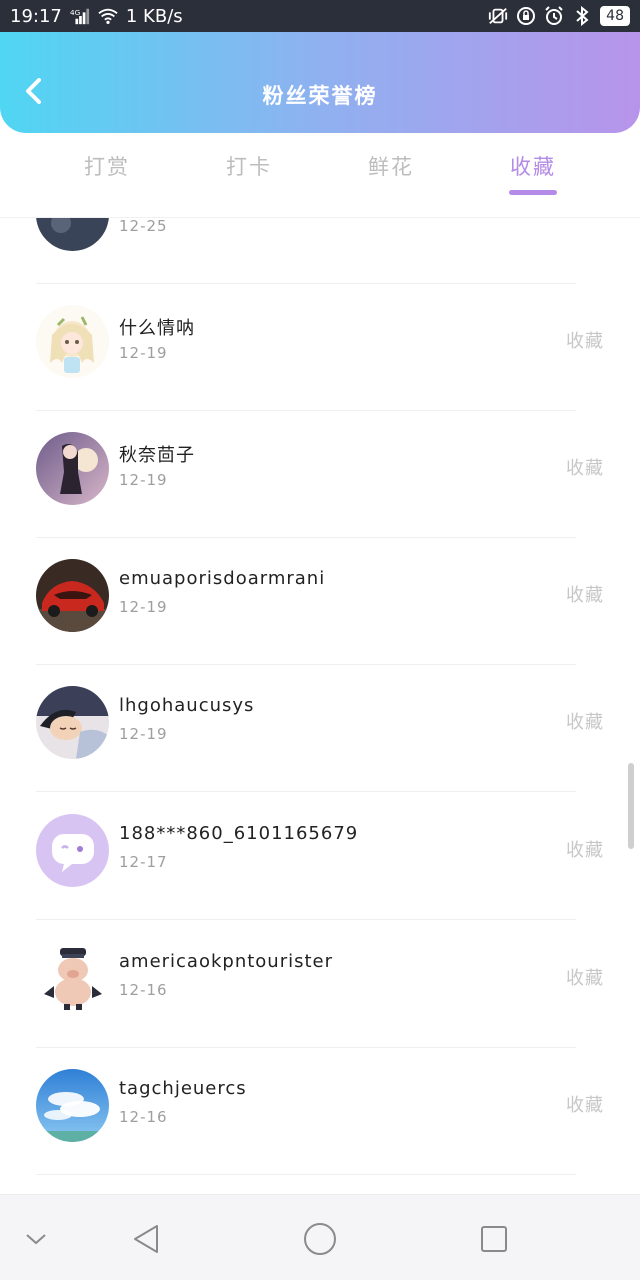  I want to click on list-item-date: 12-25, so click(143, 226).